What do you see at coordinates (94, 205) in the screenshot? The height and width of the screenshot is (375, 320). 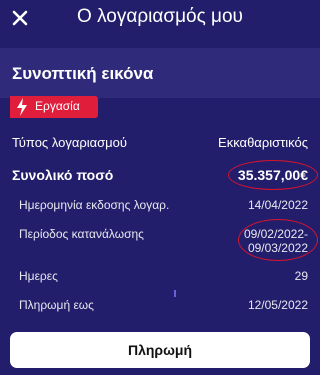 I see `issue-date-label: Ημερομηνία εκδοσης λογαρ.` at bounding box center [94, 205].